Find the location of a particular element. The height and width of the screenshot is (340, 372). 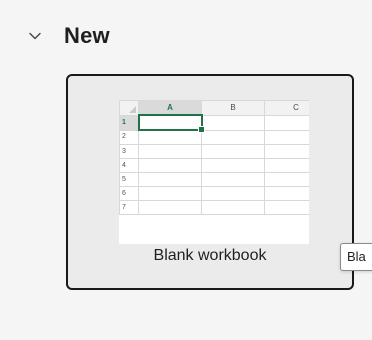

section-title: New is located at coordinates (87, 35).